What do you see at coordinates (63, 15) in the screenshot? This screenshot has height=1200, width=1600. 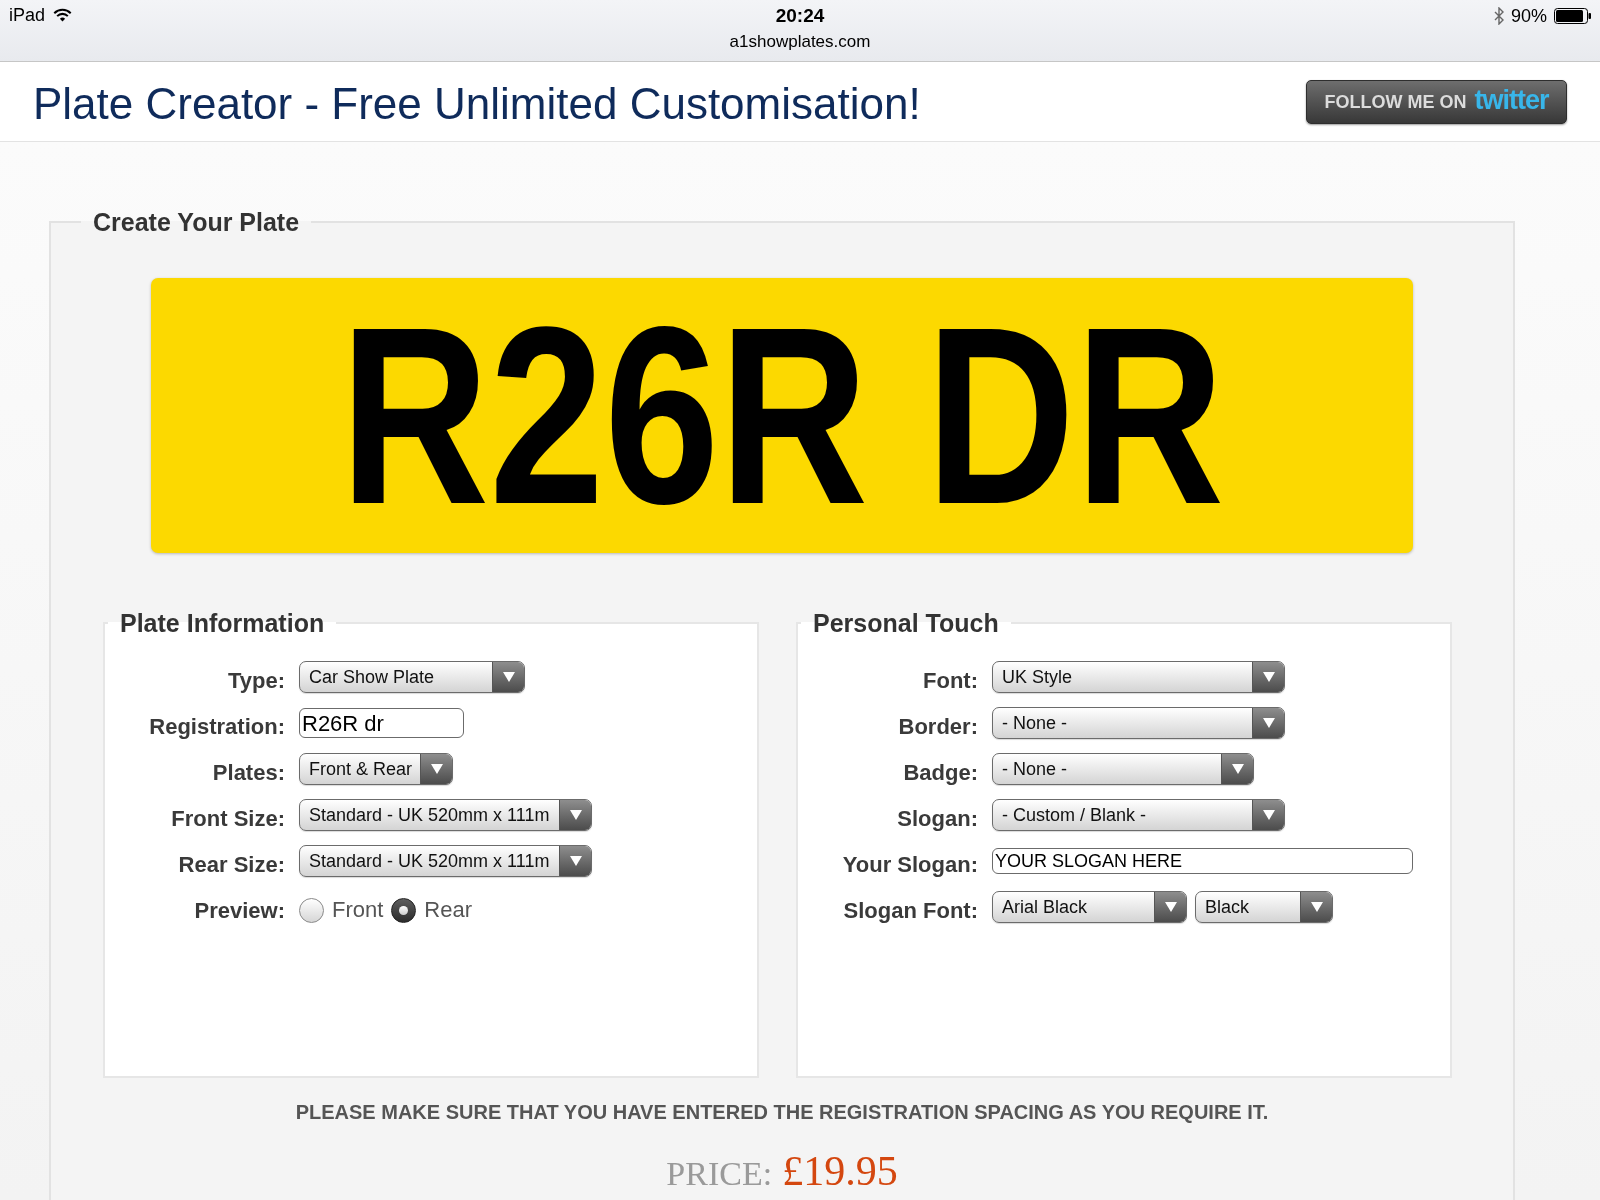 I see `wifi-icon` at bounding box center [63, 15].